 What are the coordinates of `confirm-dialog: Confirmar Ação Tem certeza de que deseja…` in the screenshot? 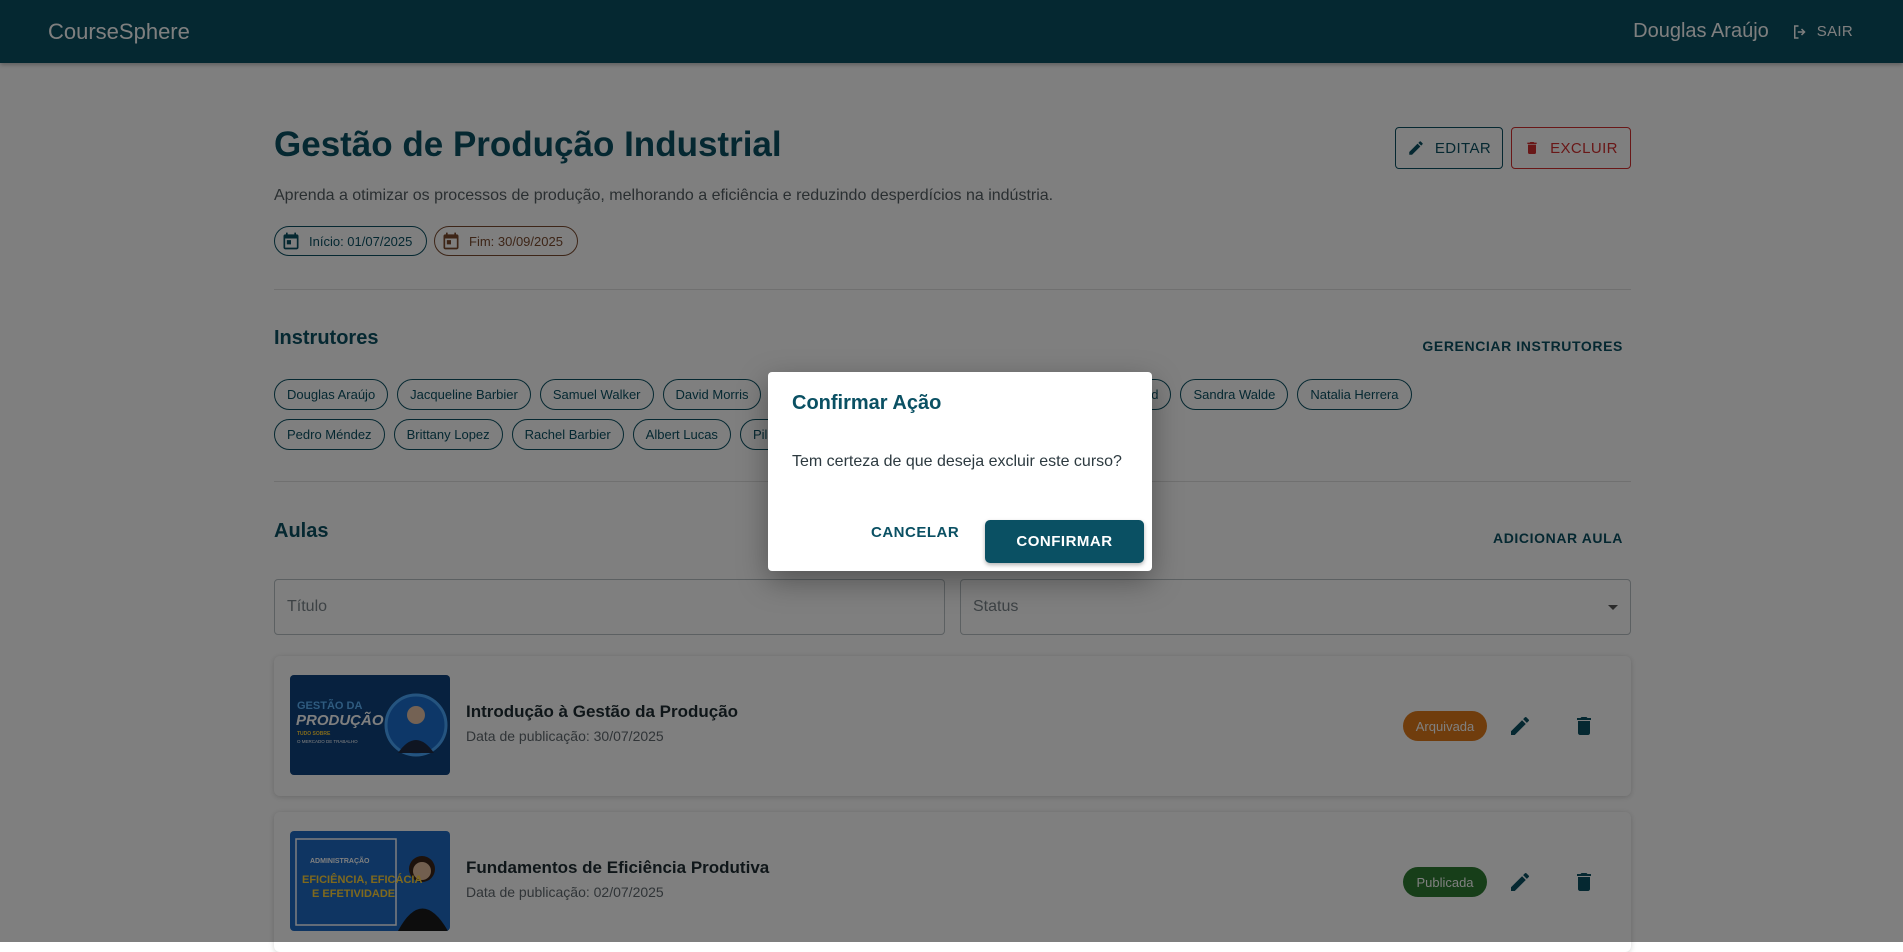 It's located at (960, 471).